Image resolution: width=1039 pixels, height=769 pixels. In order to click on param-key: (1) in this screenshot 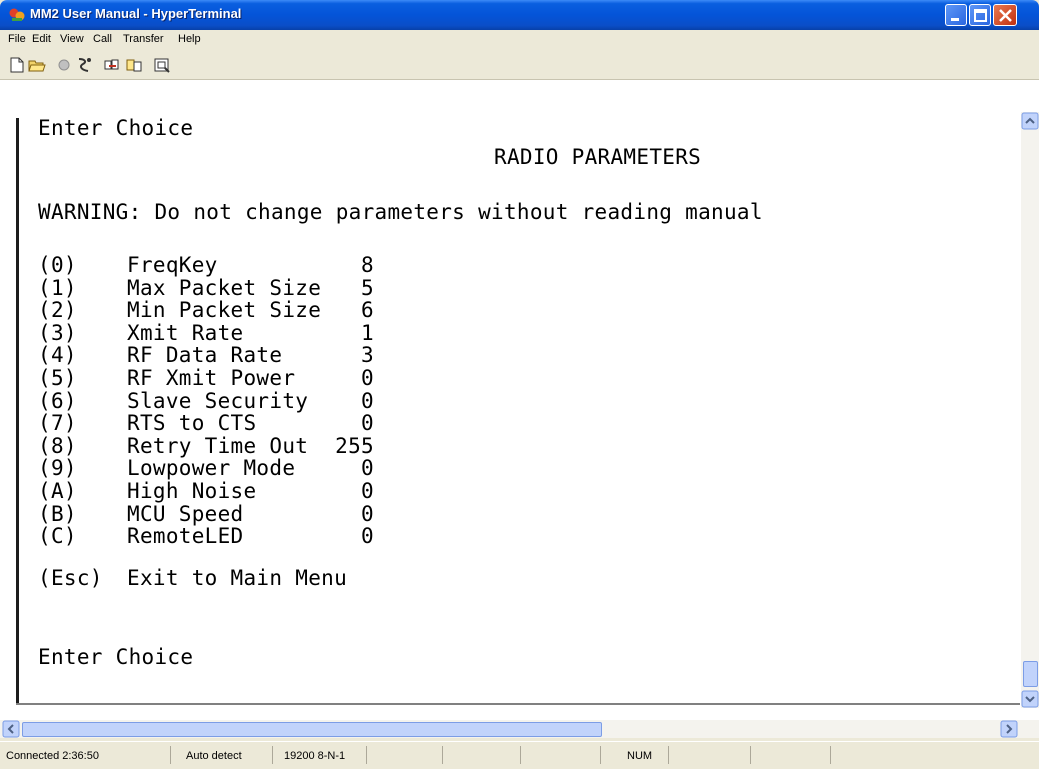, I will do `click(57, 287)`.